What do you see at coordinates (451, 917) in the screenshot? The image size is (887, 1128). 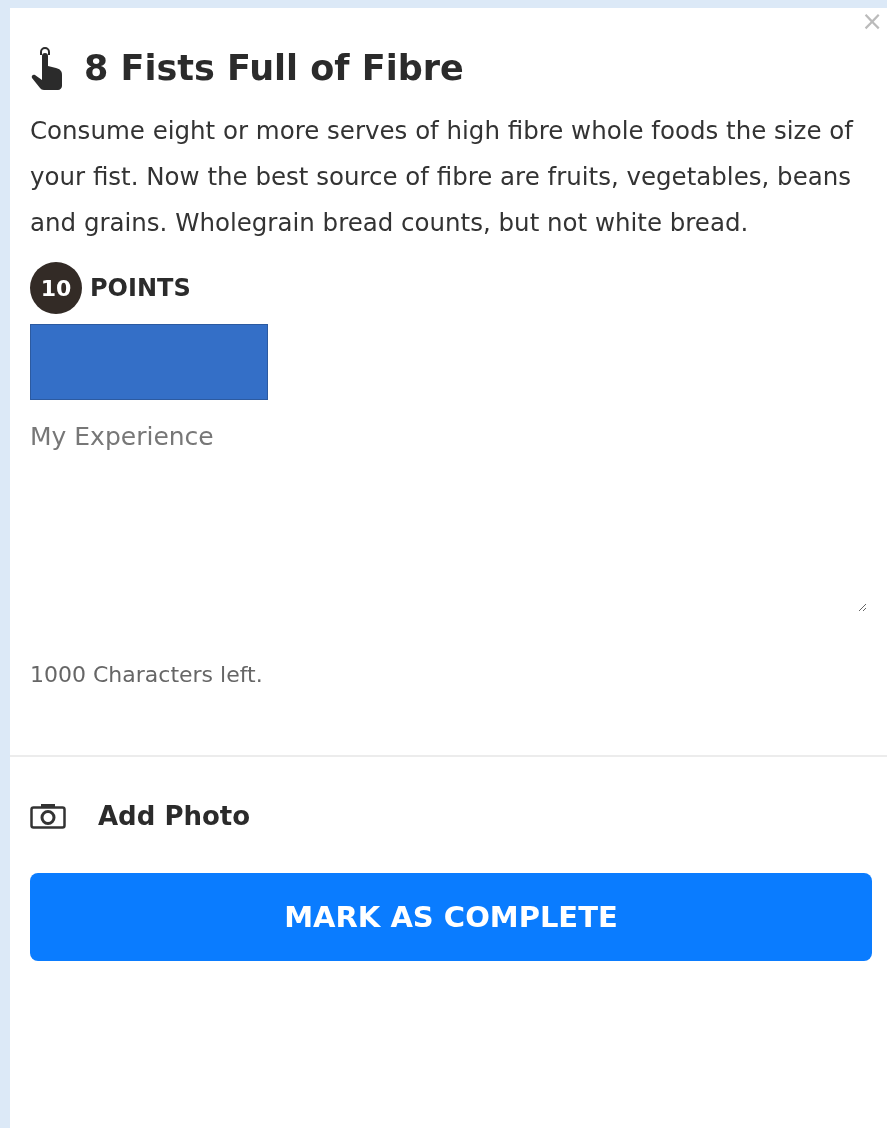 I see `mark-complete-button: MARK AS COMPLETE` at bounding box center [451, 917].